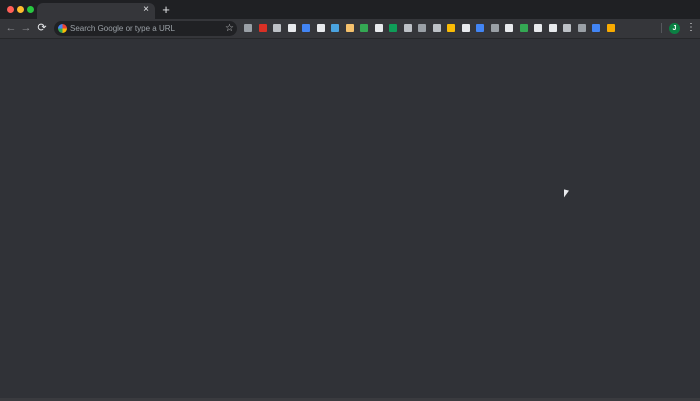 Image resolution: width=700 pixels, height=401 pixels. Describe the element at coordinates (263, 28) in the screenshot. I see `extension-2-icon` at that location.